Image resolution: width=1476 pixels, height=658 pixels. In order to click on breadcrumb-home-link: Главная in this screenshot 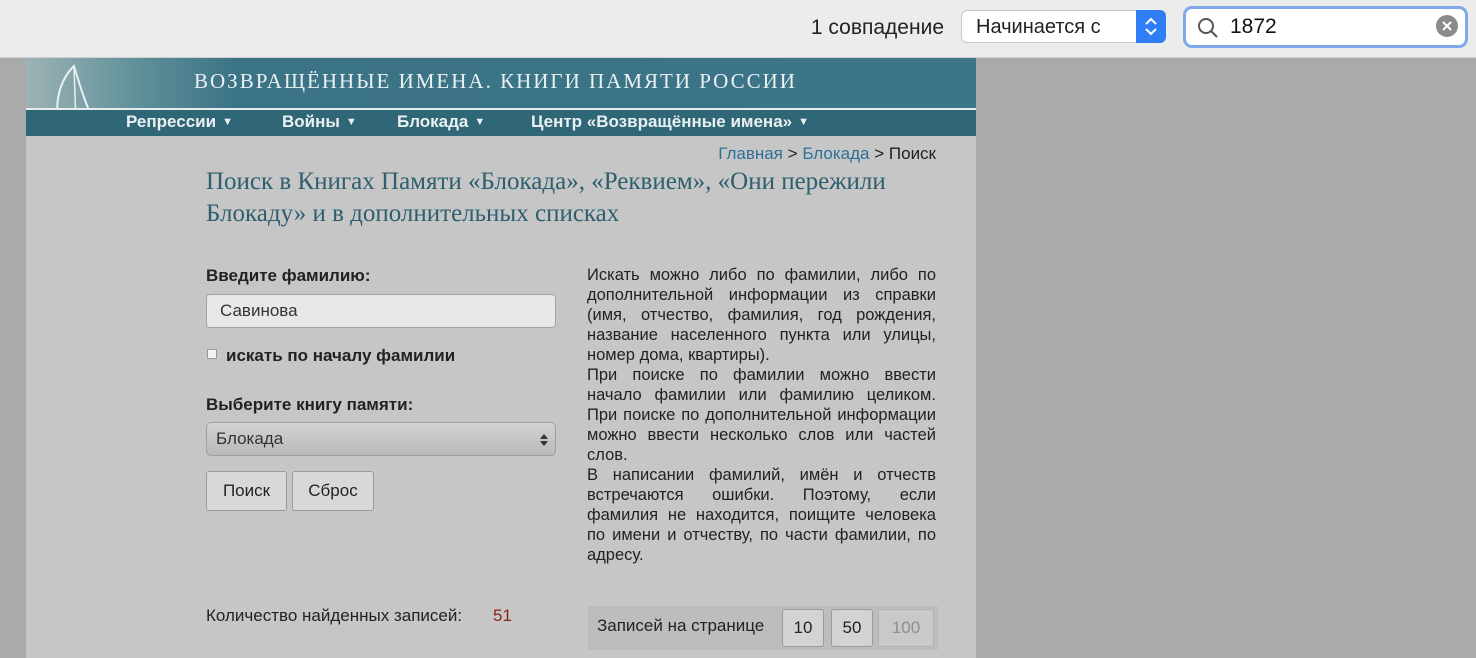, I will do `click(750, 153)`.